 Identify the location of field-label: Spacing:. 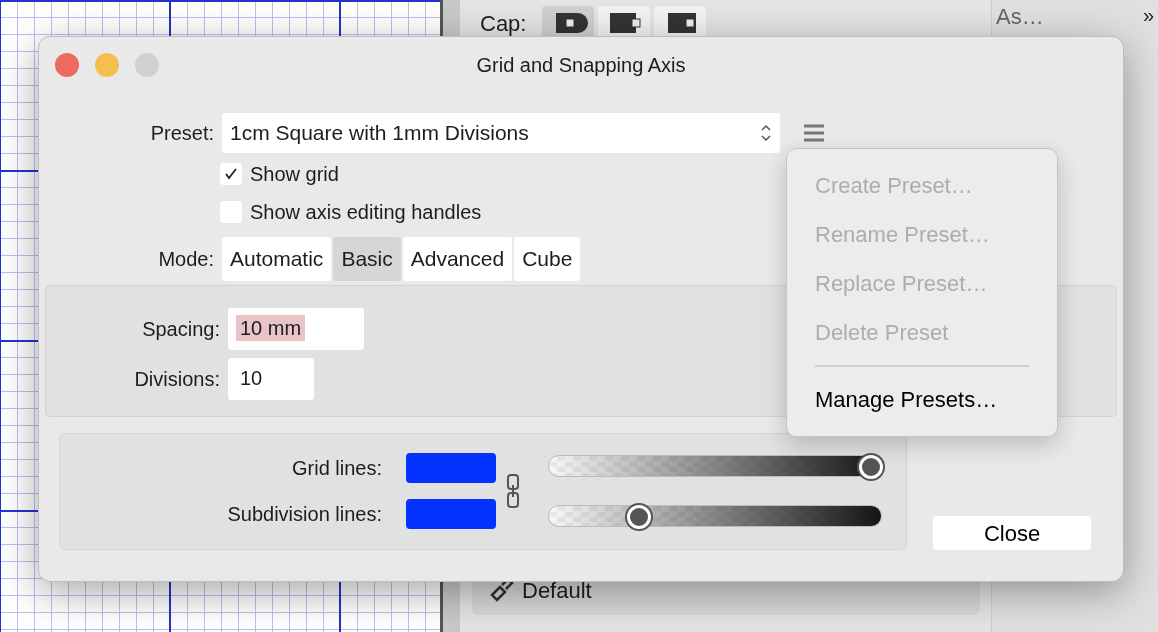
(180, 329).